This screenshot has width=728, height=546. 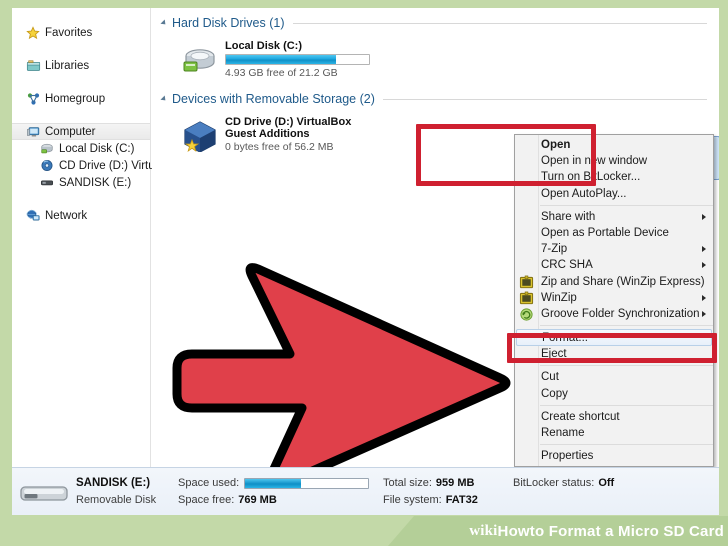 I want to click on watermark-how: How, so click(x=513, y=531).